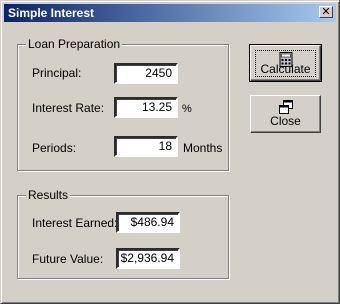 This screenshot has height=304, width=340. I want to click on months-unit-label: Months, so click(203, 148).